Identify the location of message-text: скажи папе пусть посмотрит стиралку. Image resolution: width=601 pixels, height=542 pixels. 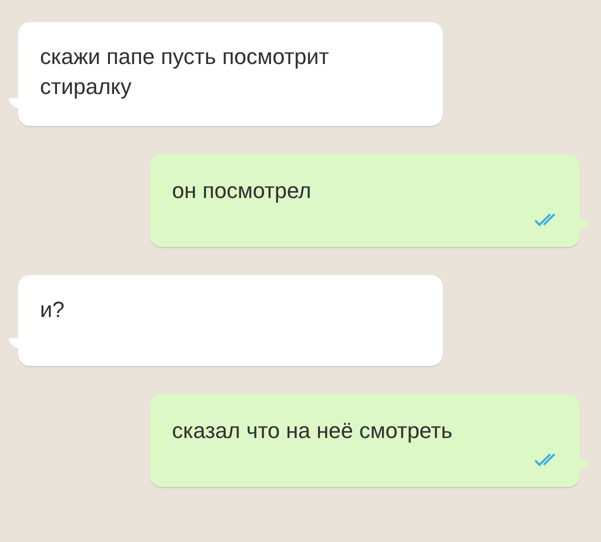
(185, 72).